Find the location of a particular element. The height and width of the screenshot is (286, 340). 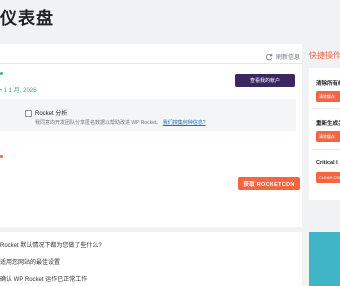

analytics-description: 我同意向开发团队分享匿名数据以帮助改进 WP Rocket。 我们搜集何种信息? is located at coordinates (120, 122).